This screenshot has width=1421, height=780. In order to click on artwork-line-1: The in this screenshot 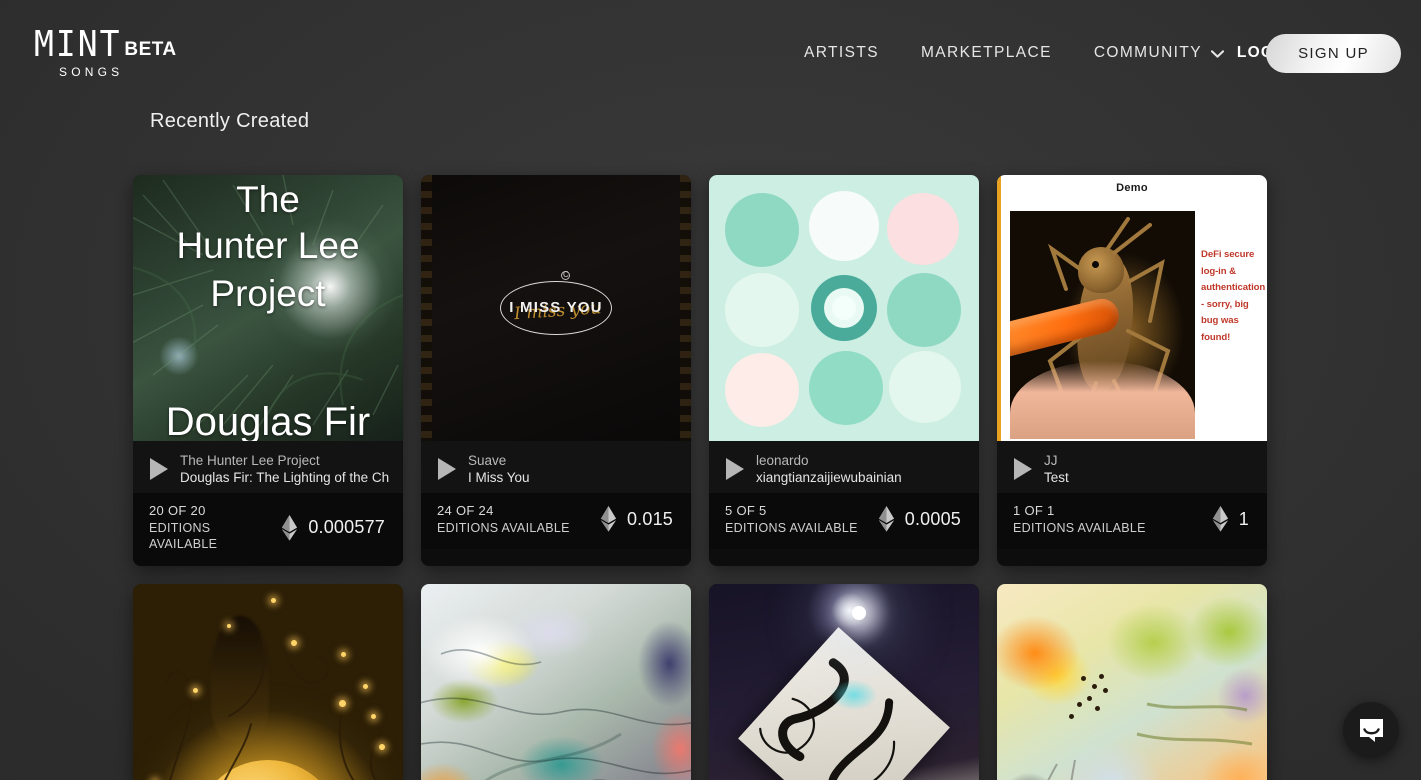, I will do `click(268, 199)`.